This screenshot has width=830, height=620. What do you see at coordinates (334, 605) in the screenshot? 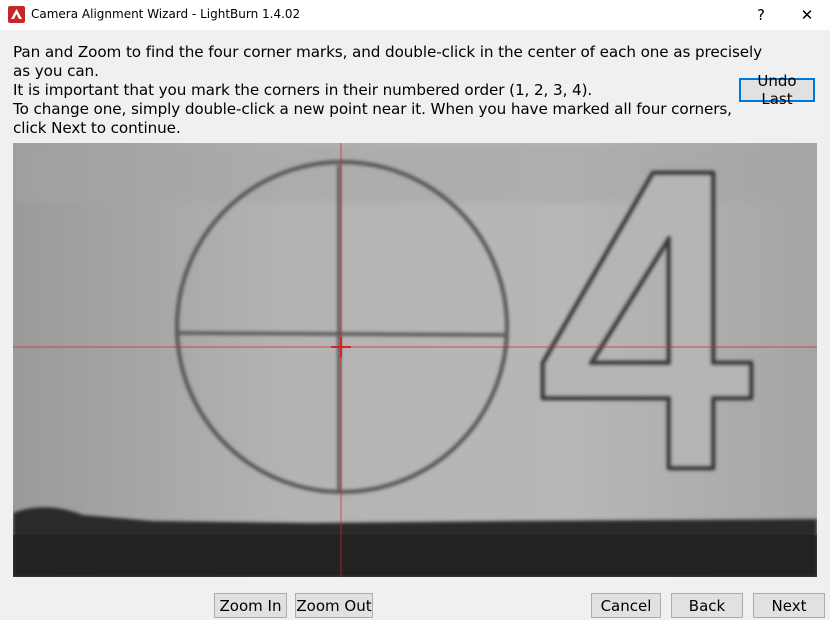
I see `zoom-out-button: Zoom Out` at bounding box center [334, 605].